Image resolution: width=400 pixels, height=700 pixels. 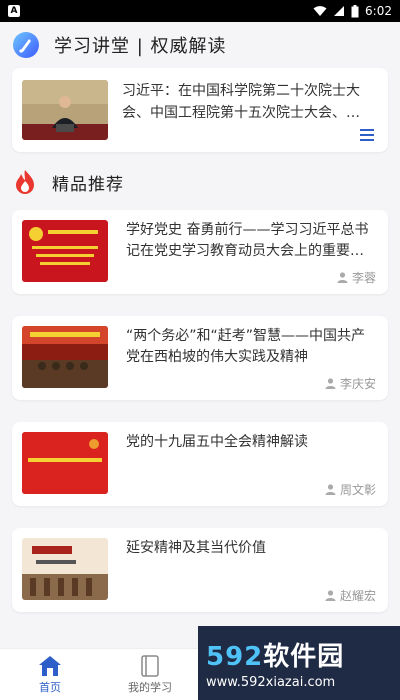 What do you see at coordinates (200, 464) in the screenshot?
I see `recommend-item: 党的十九届五中全会精神解读 周文彰` at bounding box center [200, 464].